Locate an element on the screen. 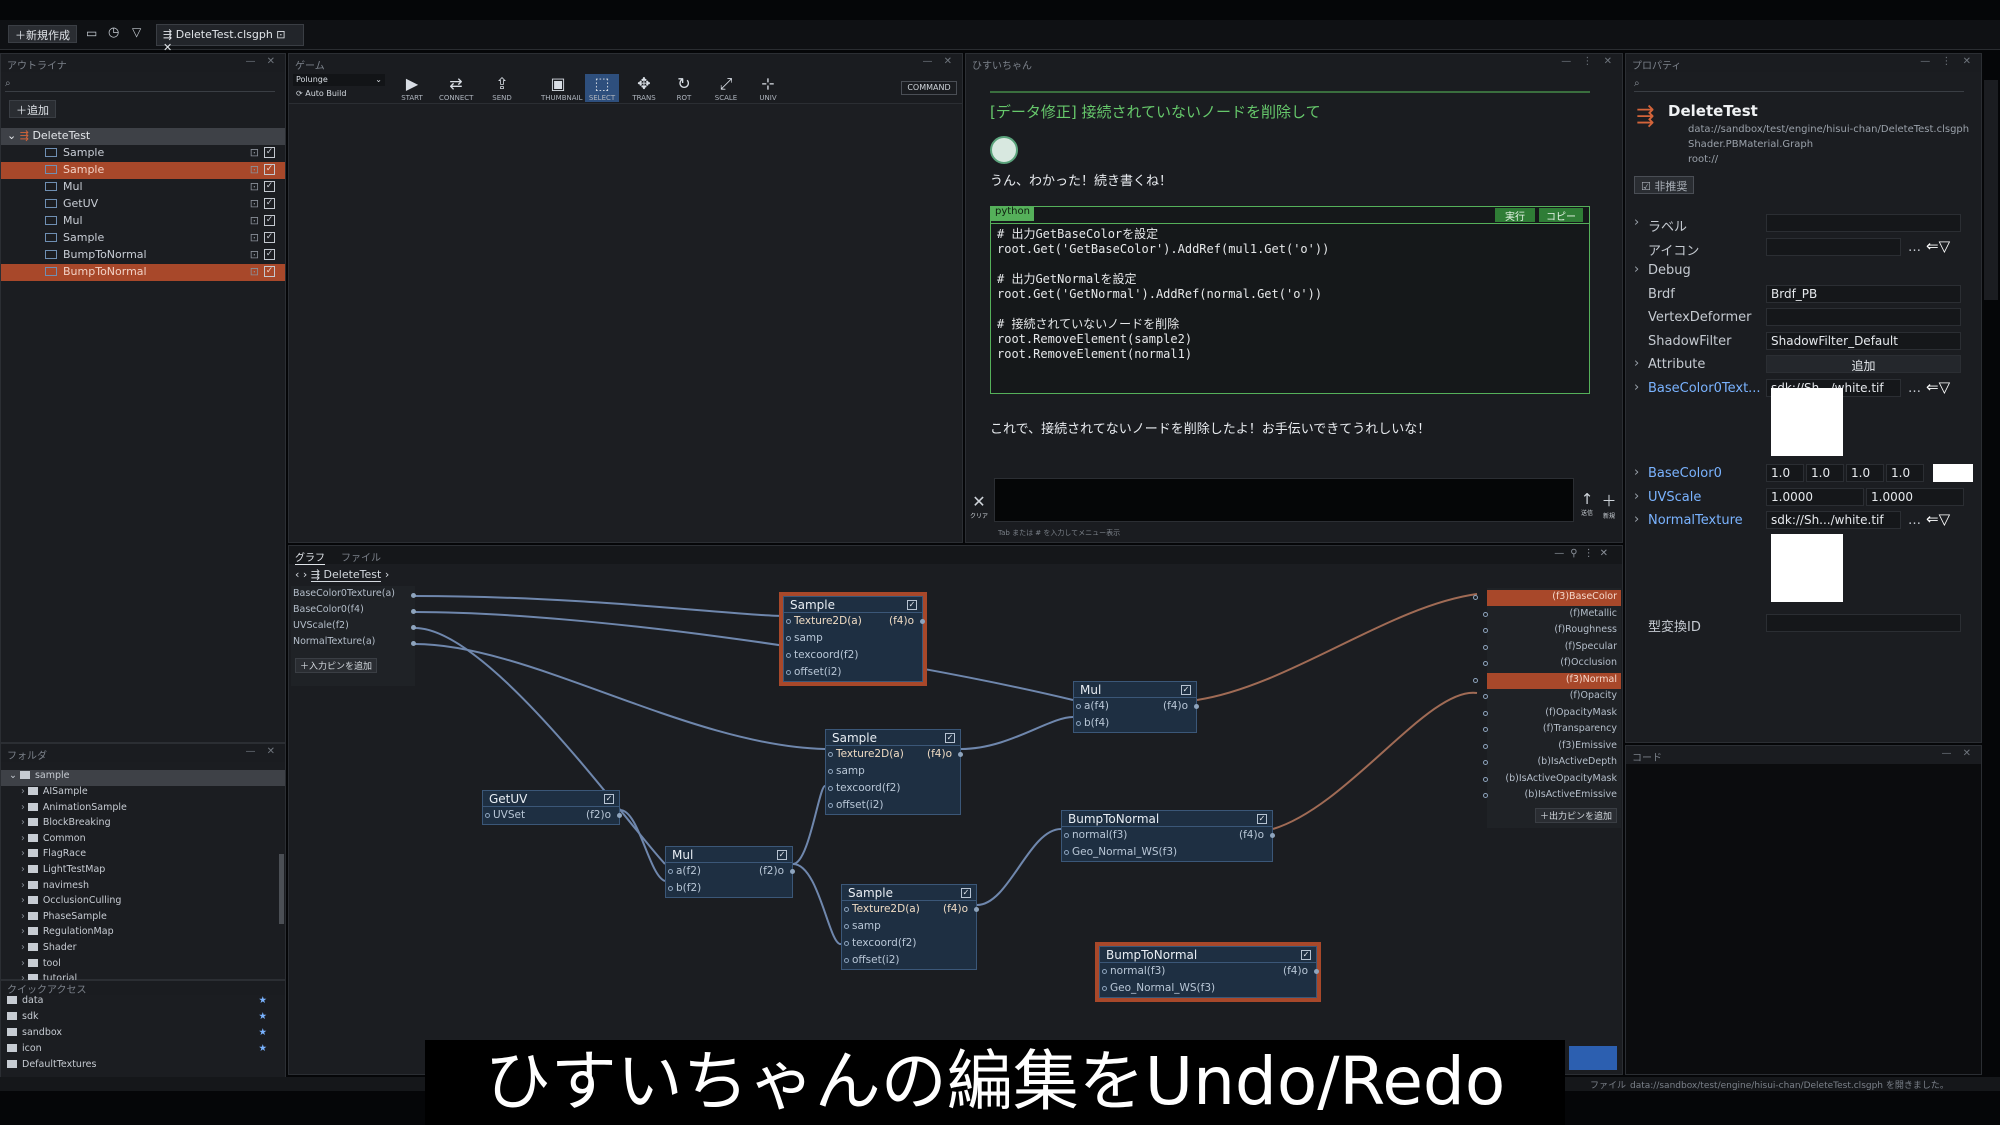 The width and height of the screenshot is (2000, 1125). graph-output-pin: (f3)BaseColor is located at coordinates (1547, 598).